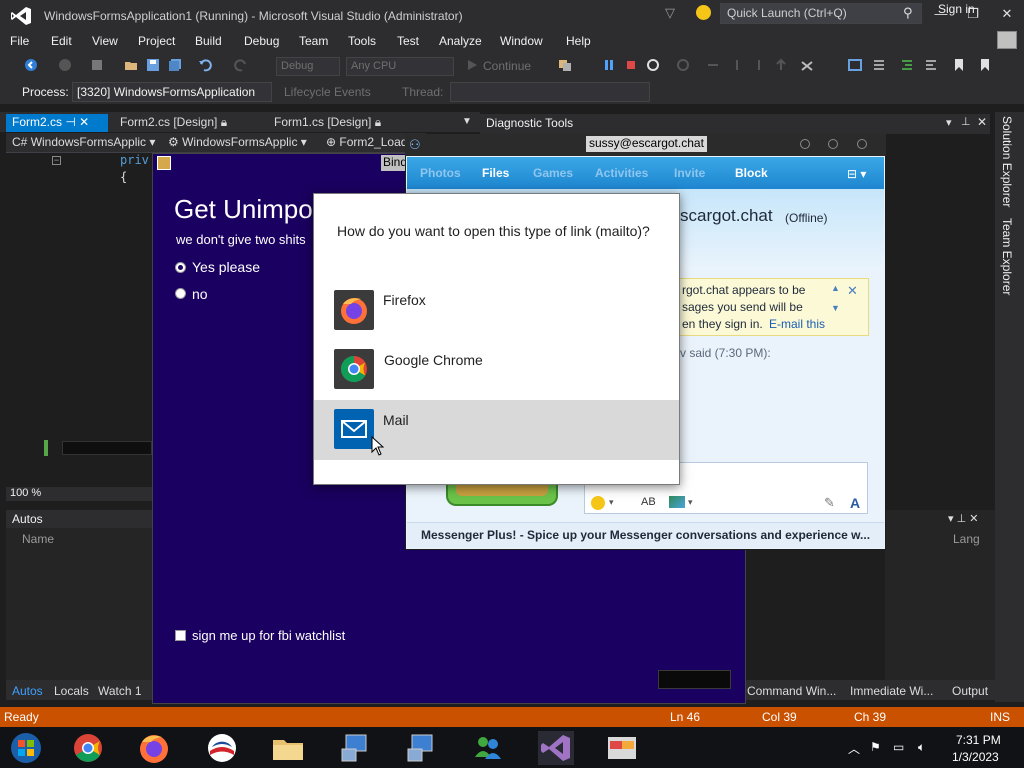 The height and width of the screenshot is (768, 1024). Describe the element at coordinates (308, 66) in the screenshot. I see `configuration-select: Debug` at that location.